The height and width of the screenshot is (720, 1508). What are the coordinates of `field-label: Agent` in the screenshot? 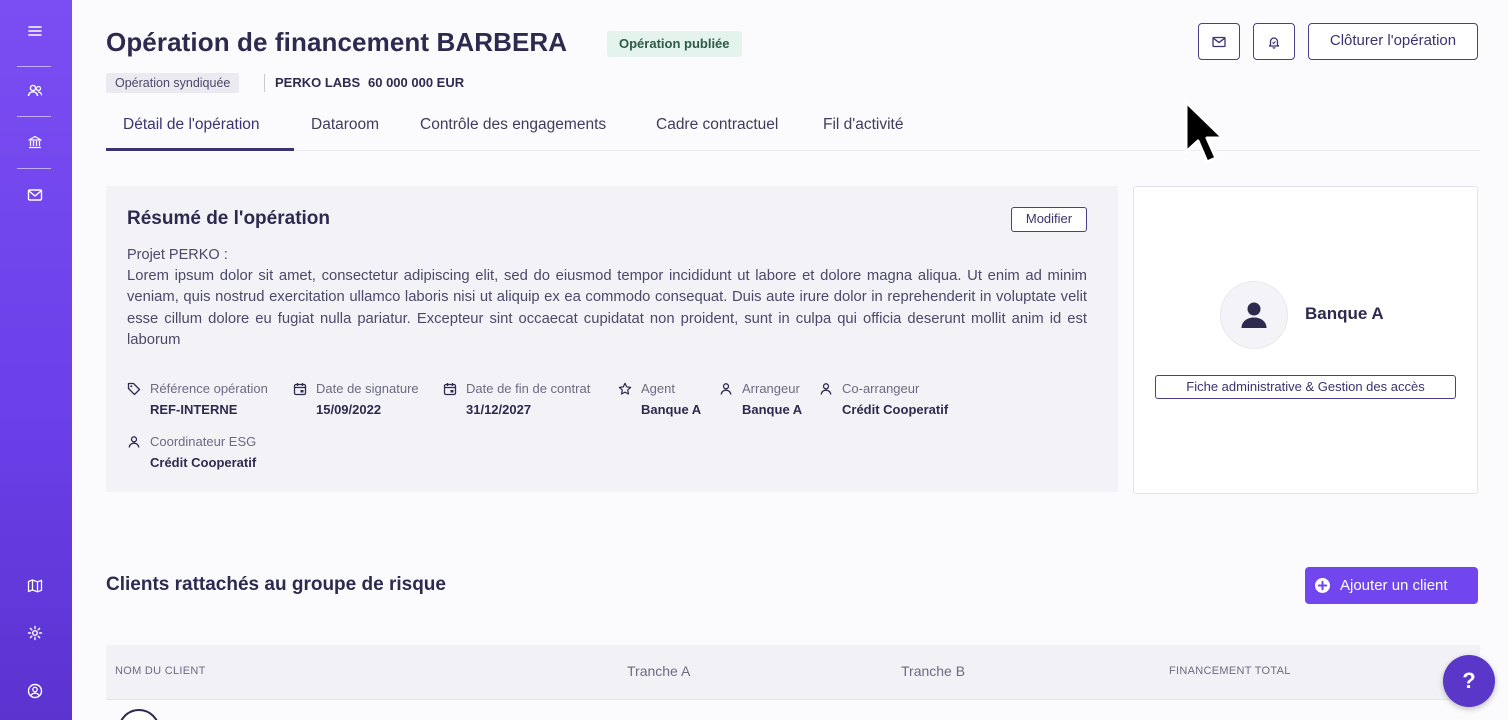 It's located at (658, 388).